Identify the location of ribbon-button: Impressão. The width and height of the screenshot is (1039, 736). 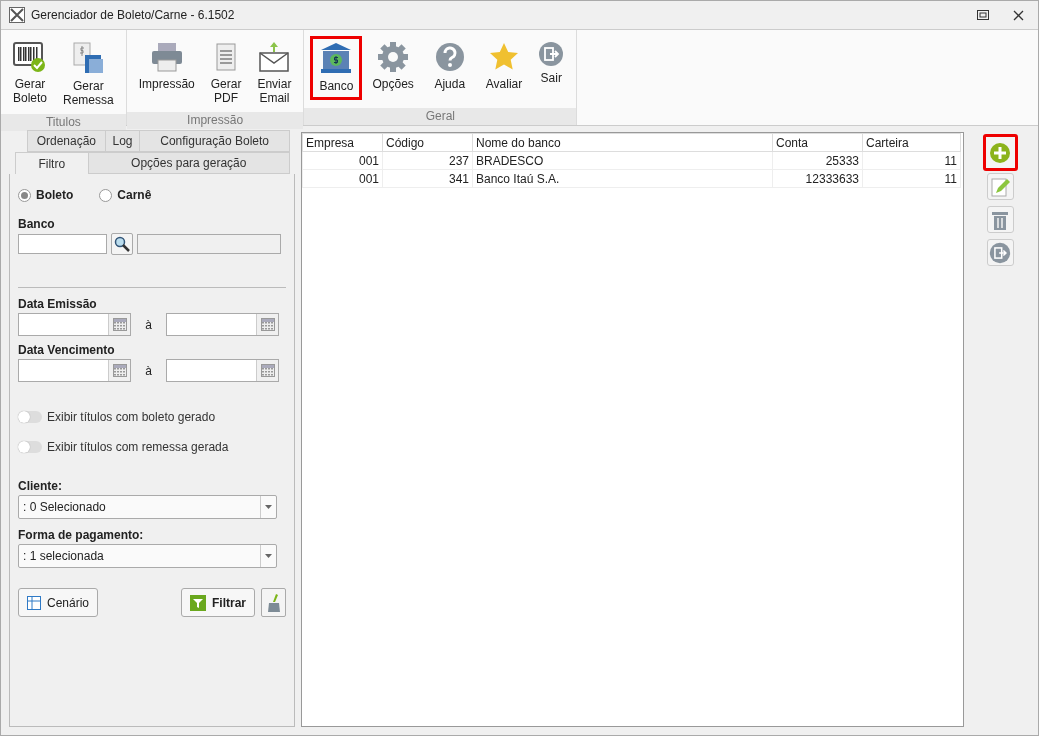
(166, 67).